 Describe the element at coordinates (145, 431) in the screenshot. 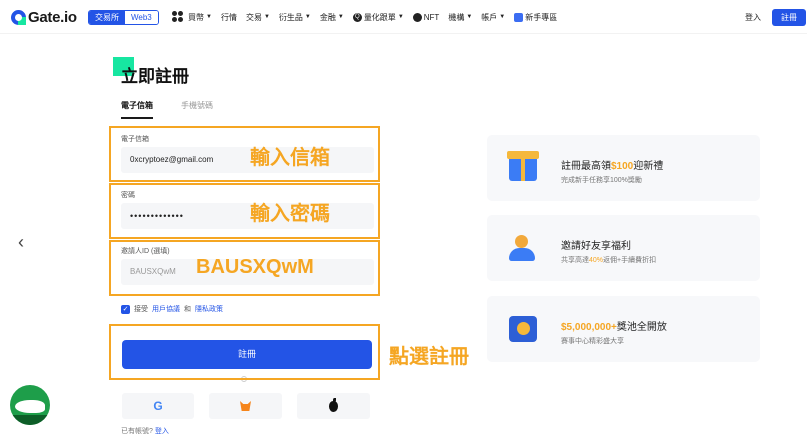

I see `have-account-row: 已有帳號? 登入` at that location.